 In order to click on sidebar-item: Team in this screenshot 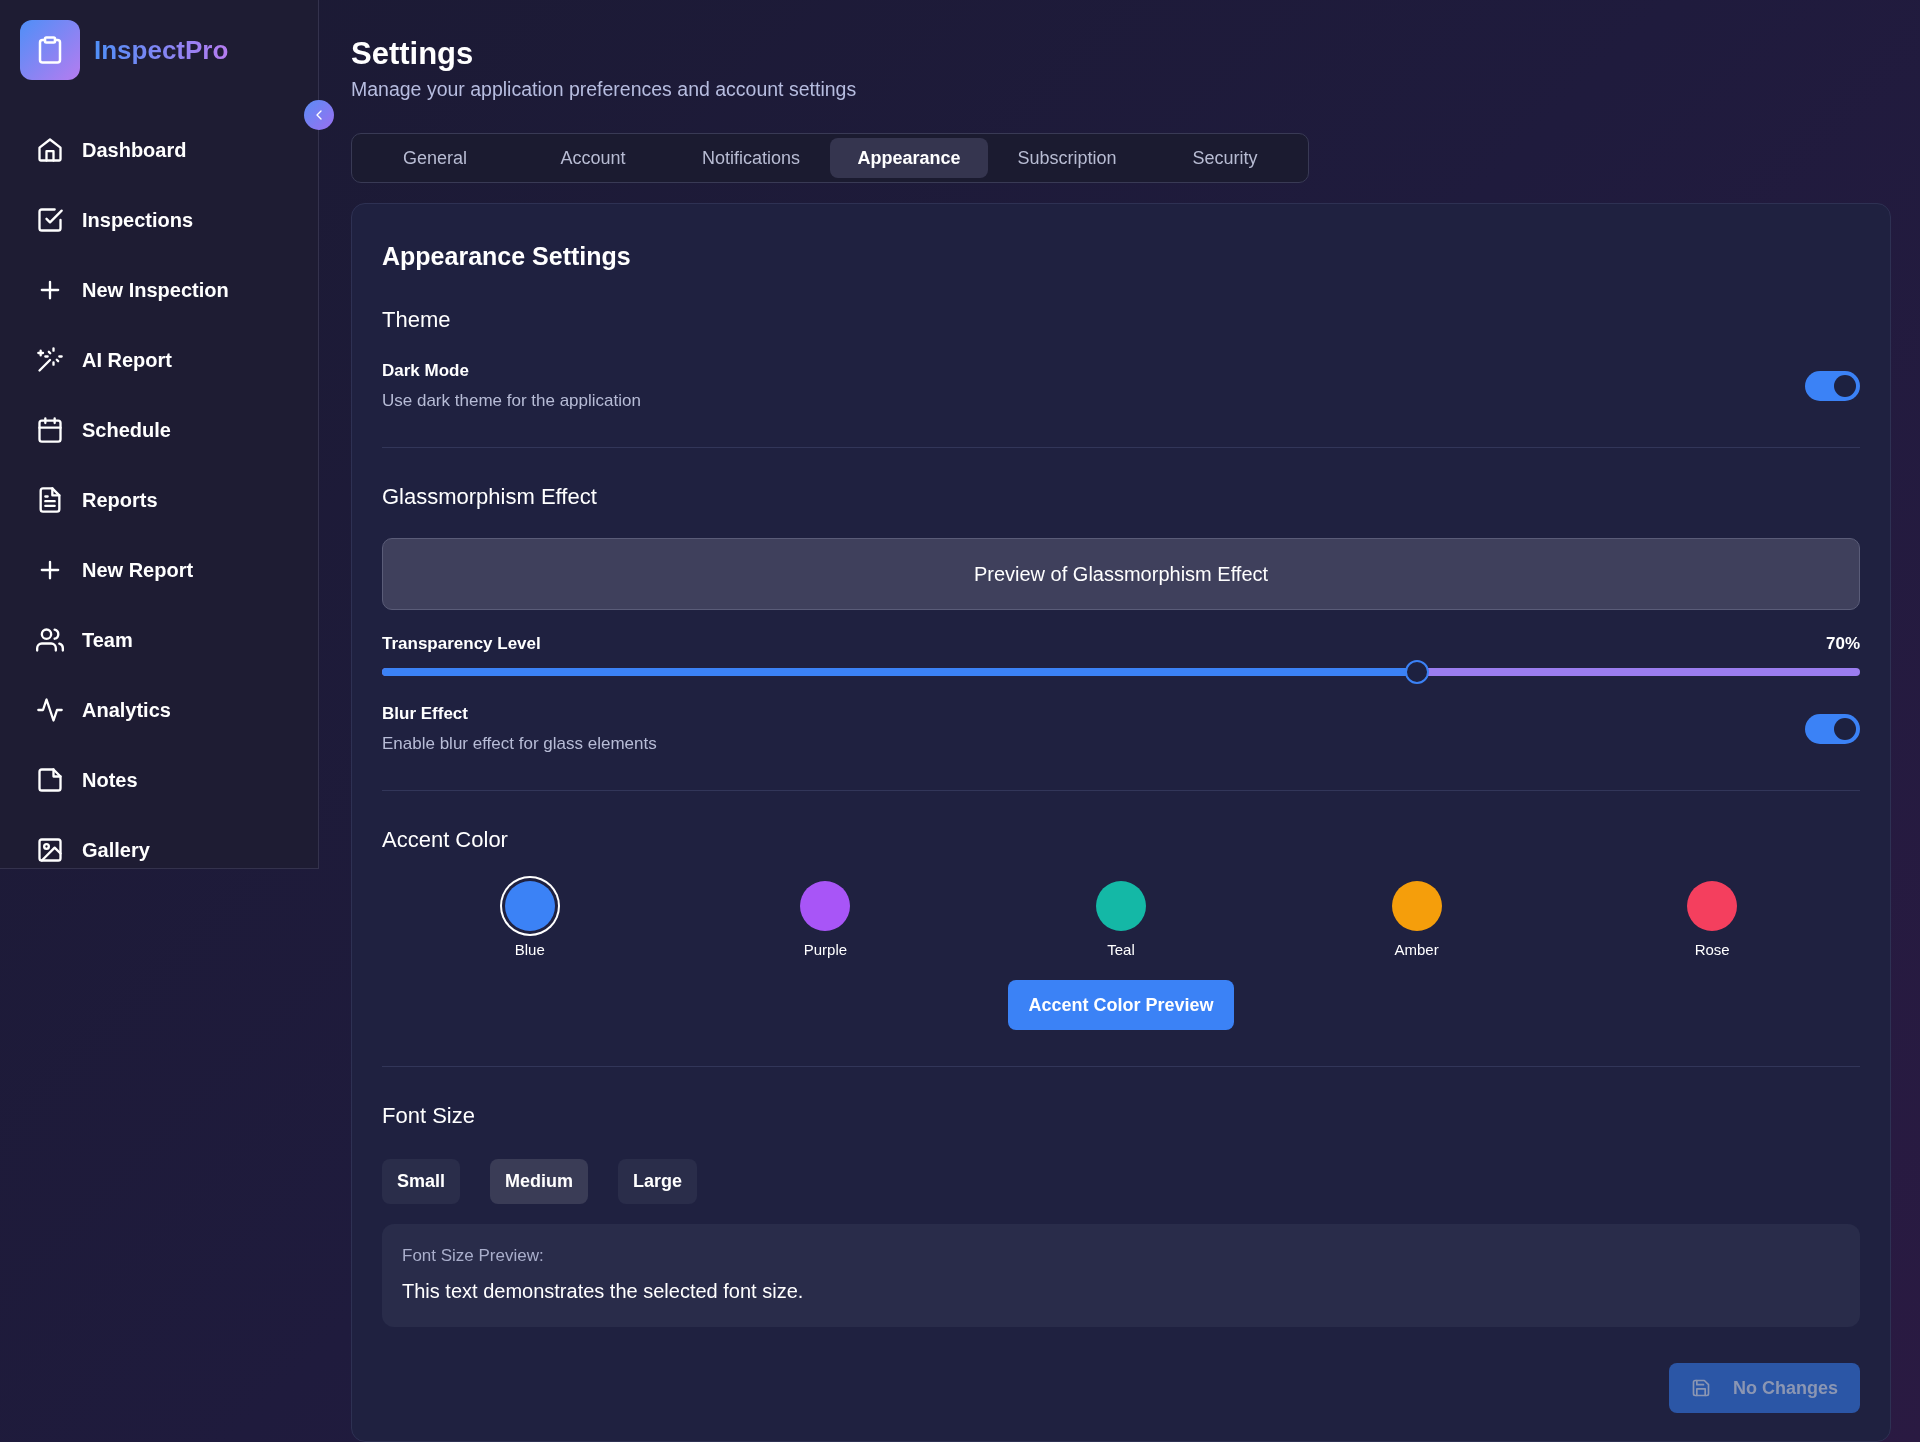, I will do `click(177, 640)`.